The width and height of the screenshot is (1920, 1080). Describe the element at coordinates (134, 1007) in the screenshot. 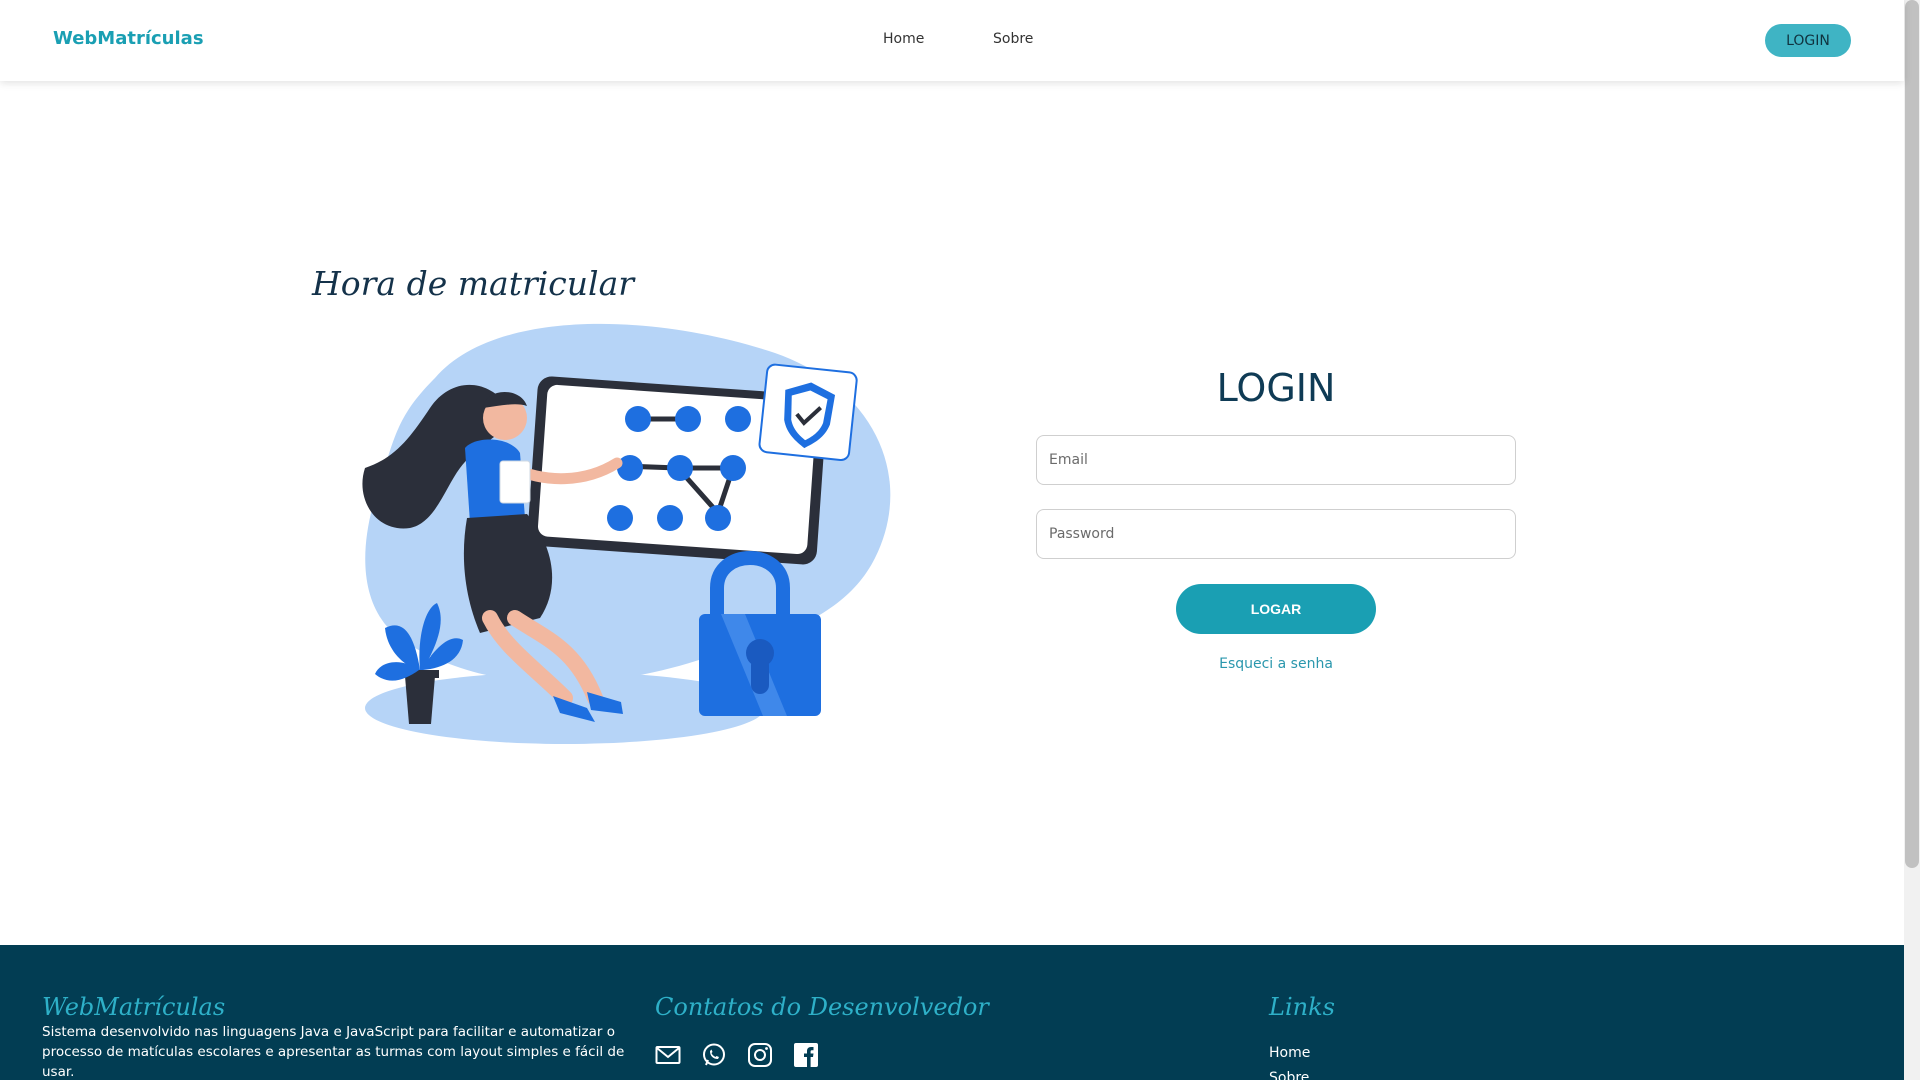

I see `footer-about-title: WebMatrículas` at that location.